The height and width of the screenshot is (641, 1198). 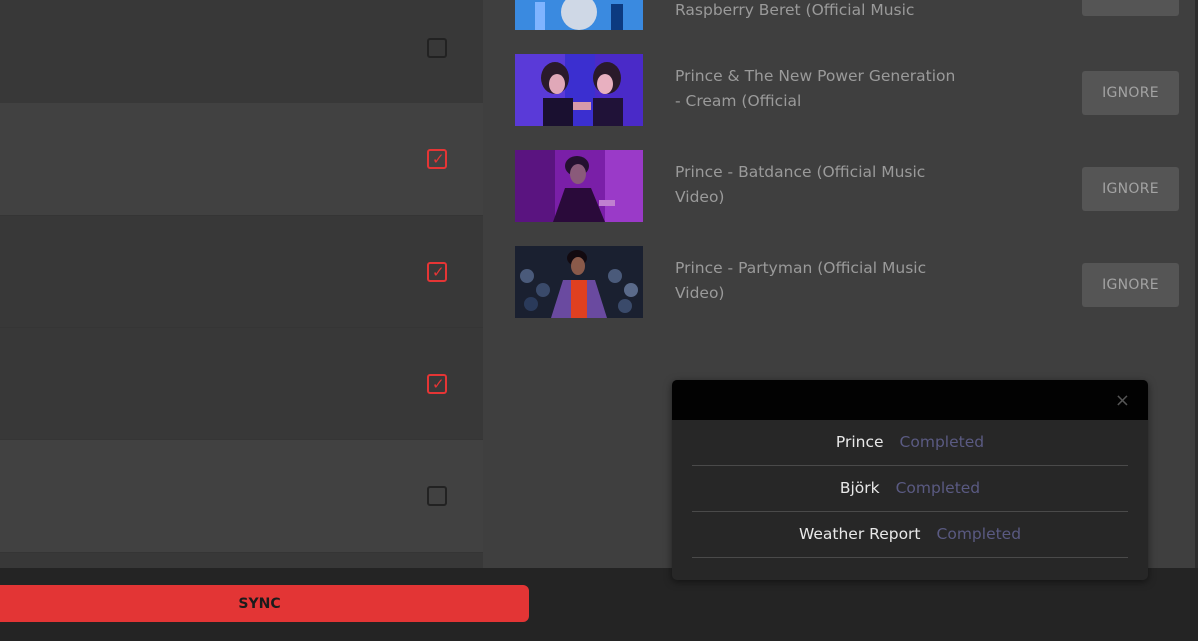 I want to click on artist-name: Weather Report, so click(x=859, y=534).